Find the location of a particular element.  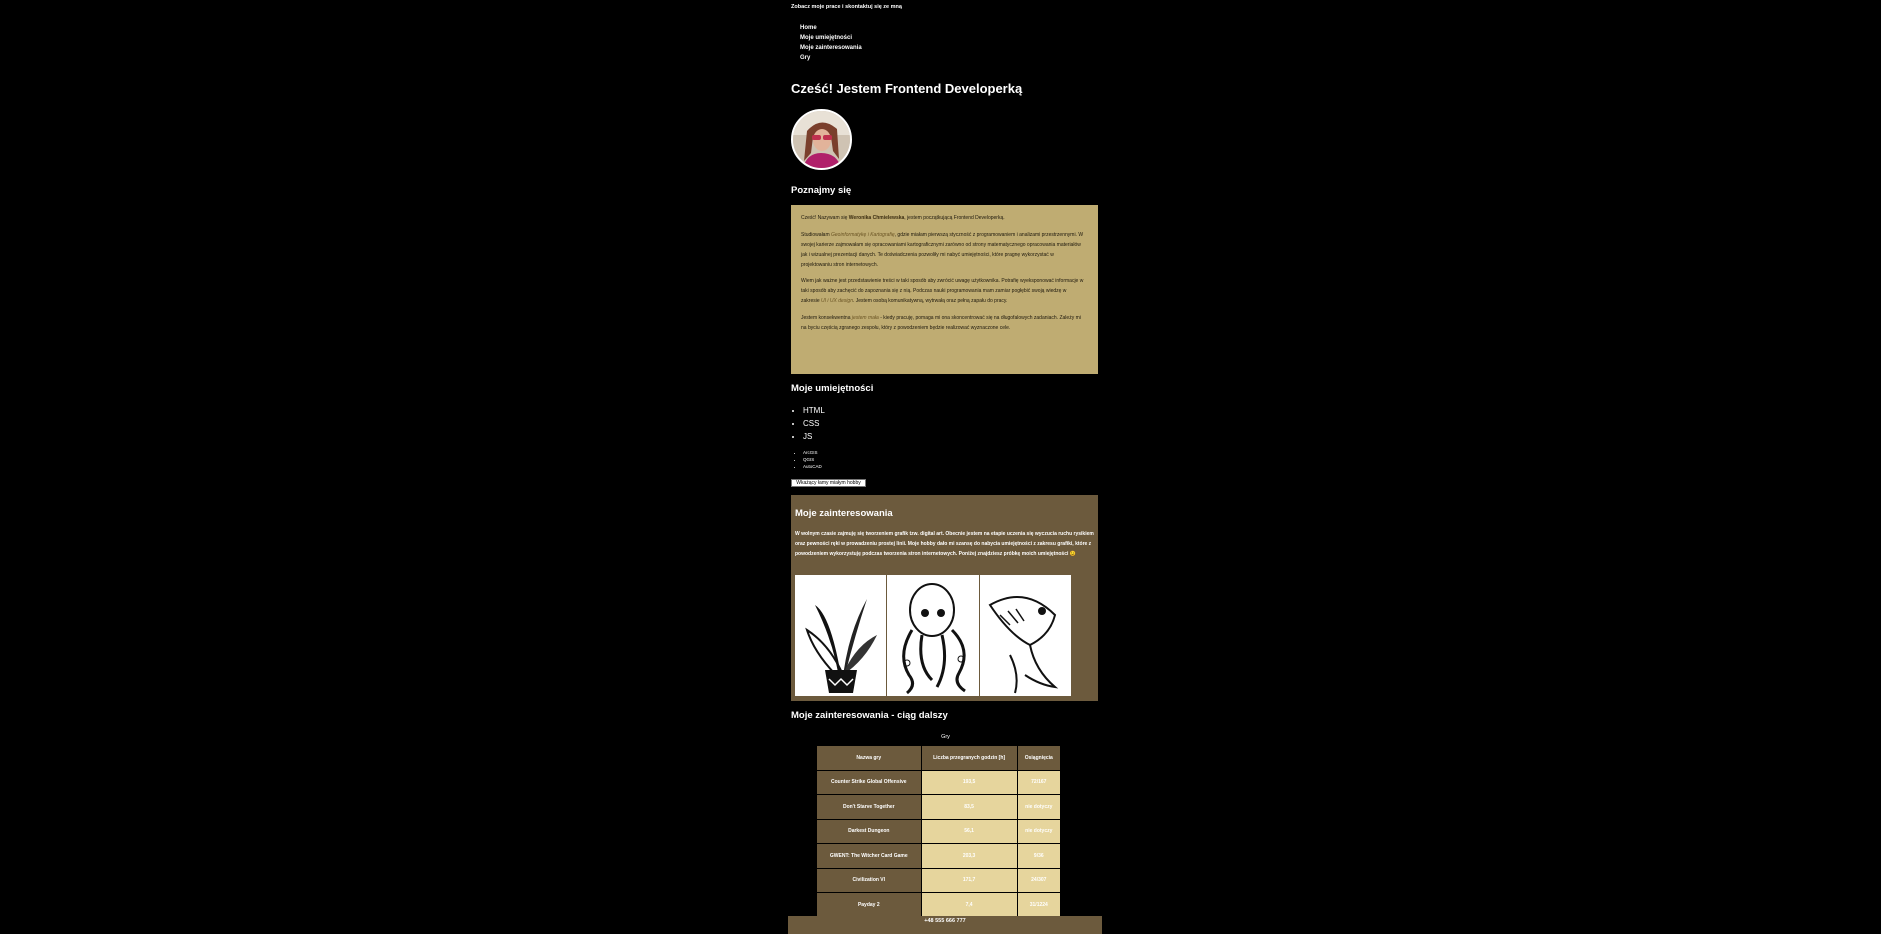

gallery is located at coordinates (933, 635).